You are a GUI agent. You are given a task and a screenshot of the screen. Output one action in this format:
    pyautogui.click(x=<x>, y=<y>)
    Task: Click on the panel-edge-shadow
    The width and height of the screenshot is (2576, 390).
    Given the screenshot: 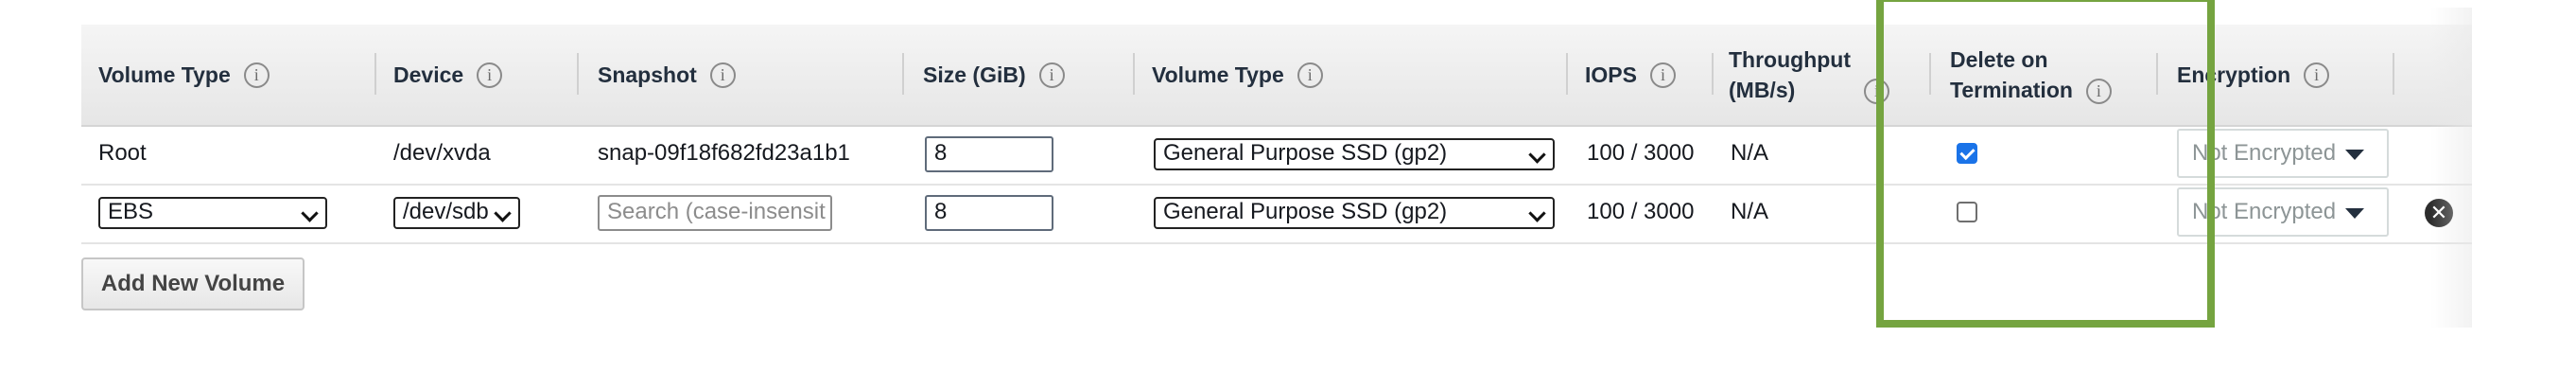 What is the action you would take?
    pyautogui.click(x=2451, y=168)
    